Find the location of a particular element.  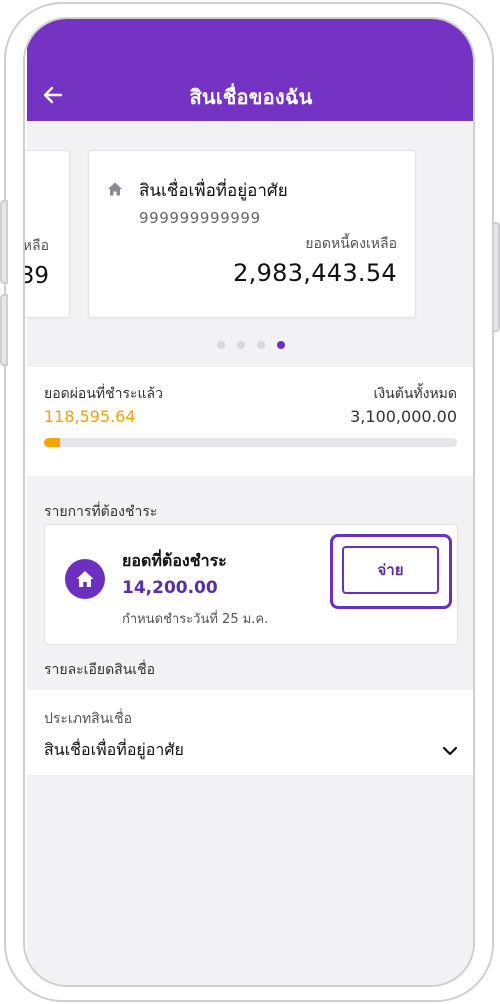

chevron-down-icon is located at coordinates (450, 751).